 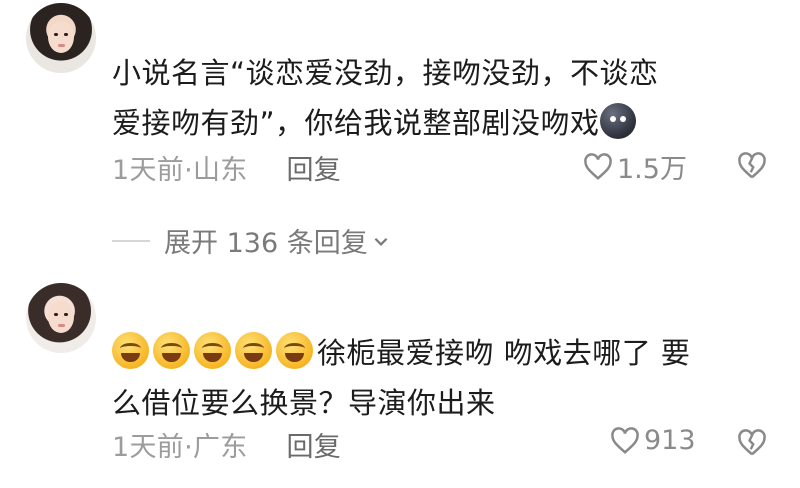 What do you see at coordinates (652, 169) in the screenshot?
I see `like-count: 1.5万` at bounding box center [652, 169].